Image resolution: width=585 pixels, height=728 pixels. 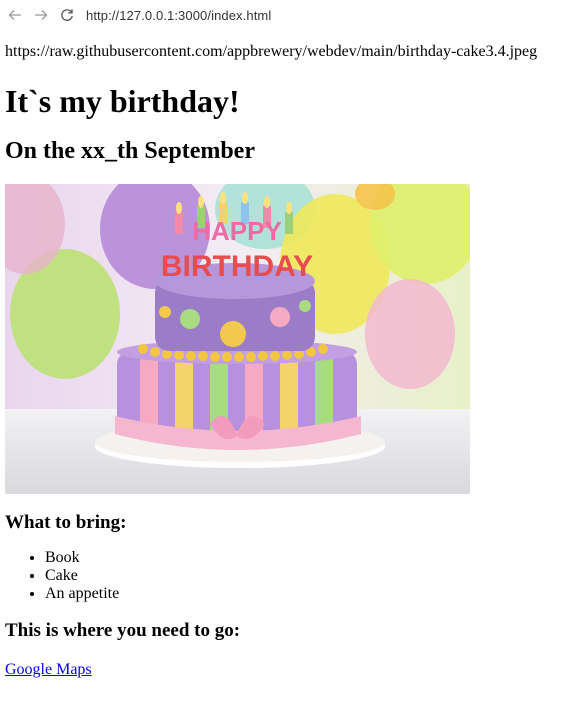 I want to click on date-subheading: On the xx_th September, so click(x=130, y=151).